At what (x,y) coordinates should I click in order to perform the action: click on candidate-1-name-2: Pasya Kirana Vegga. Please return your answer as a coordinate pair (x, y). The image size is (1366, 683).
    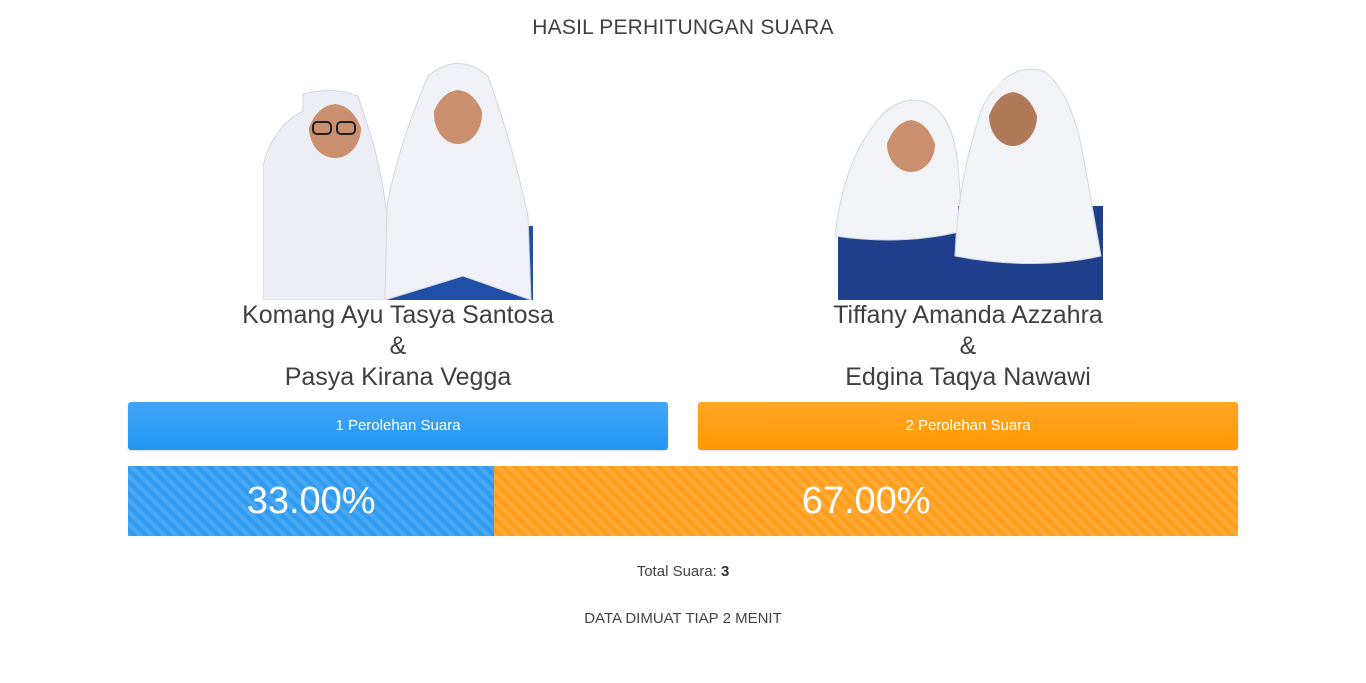
    Looking at the image, I should click on (398, 377).